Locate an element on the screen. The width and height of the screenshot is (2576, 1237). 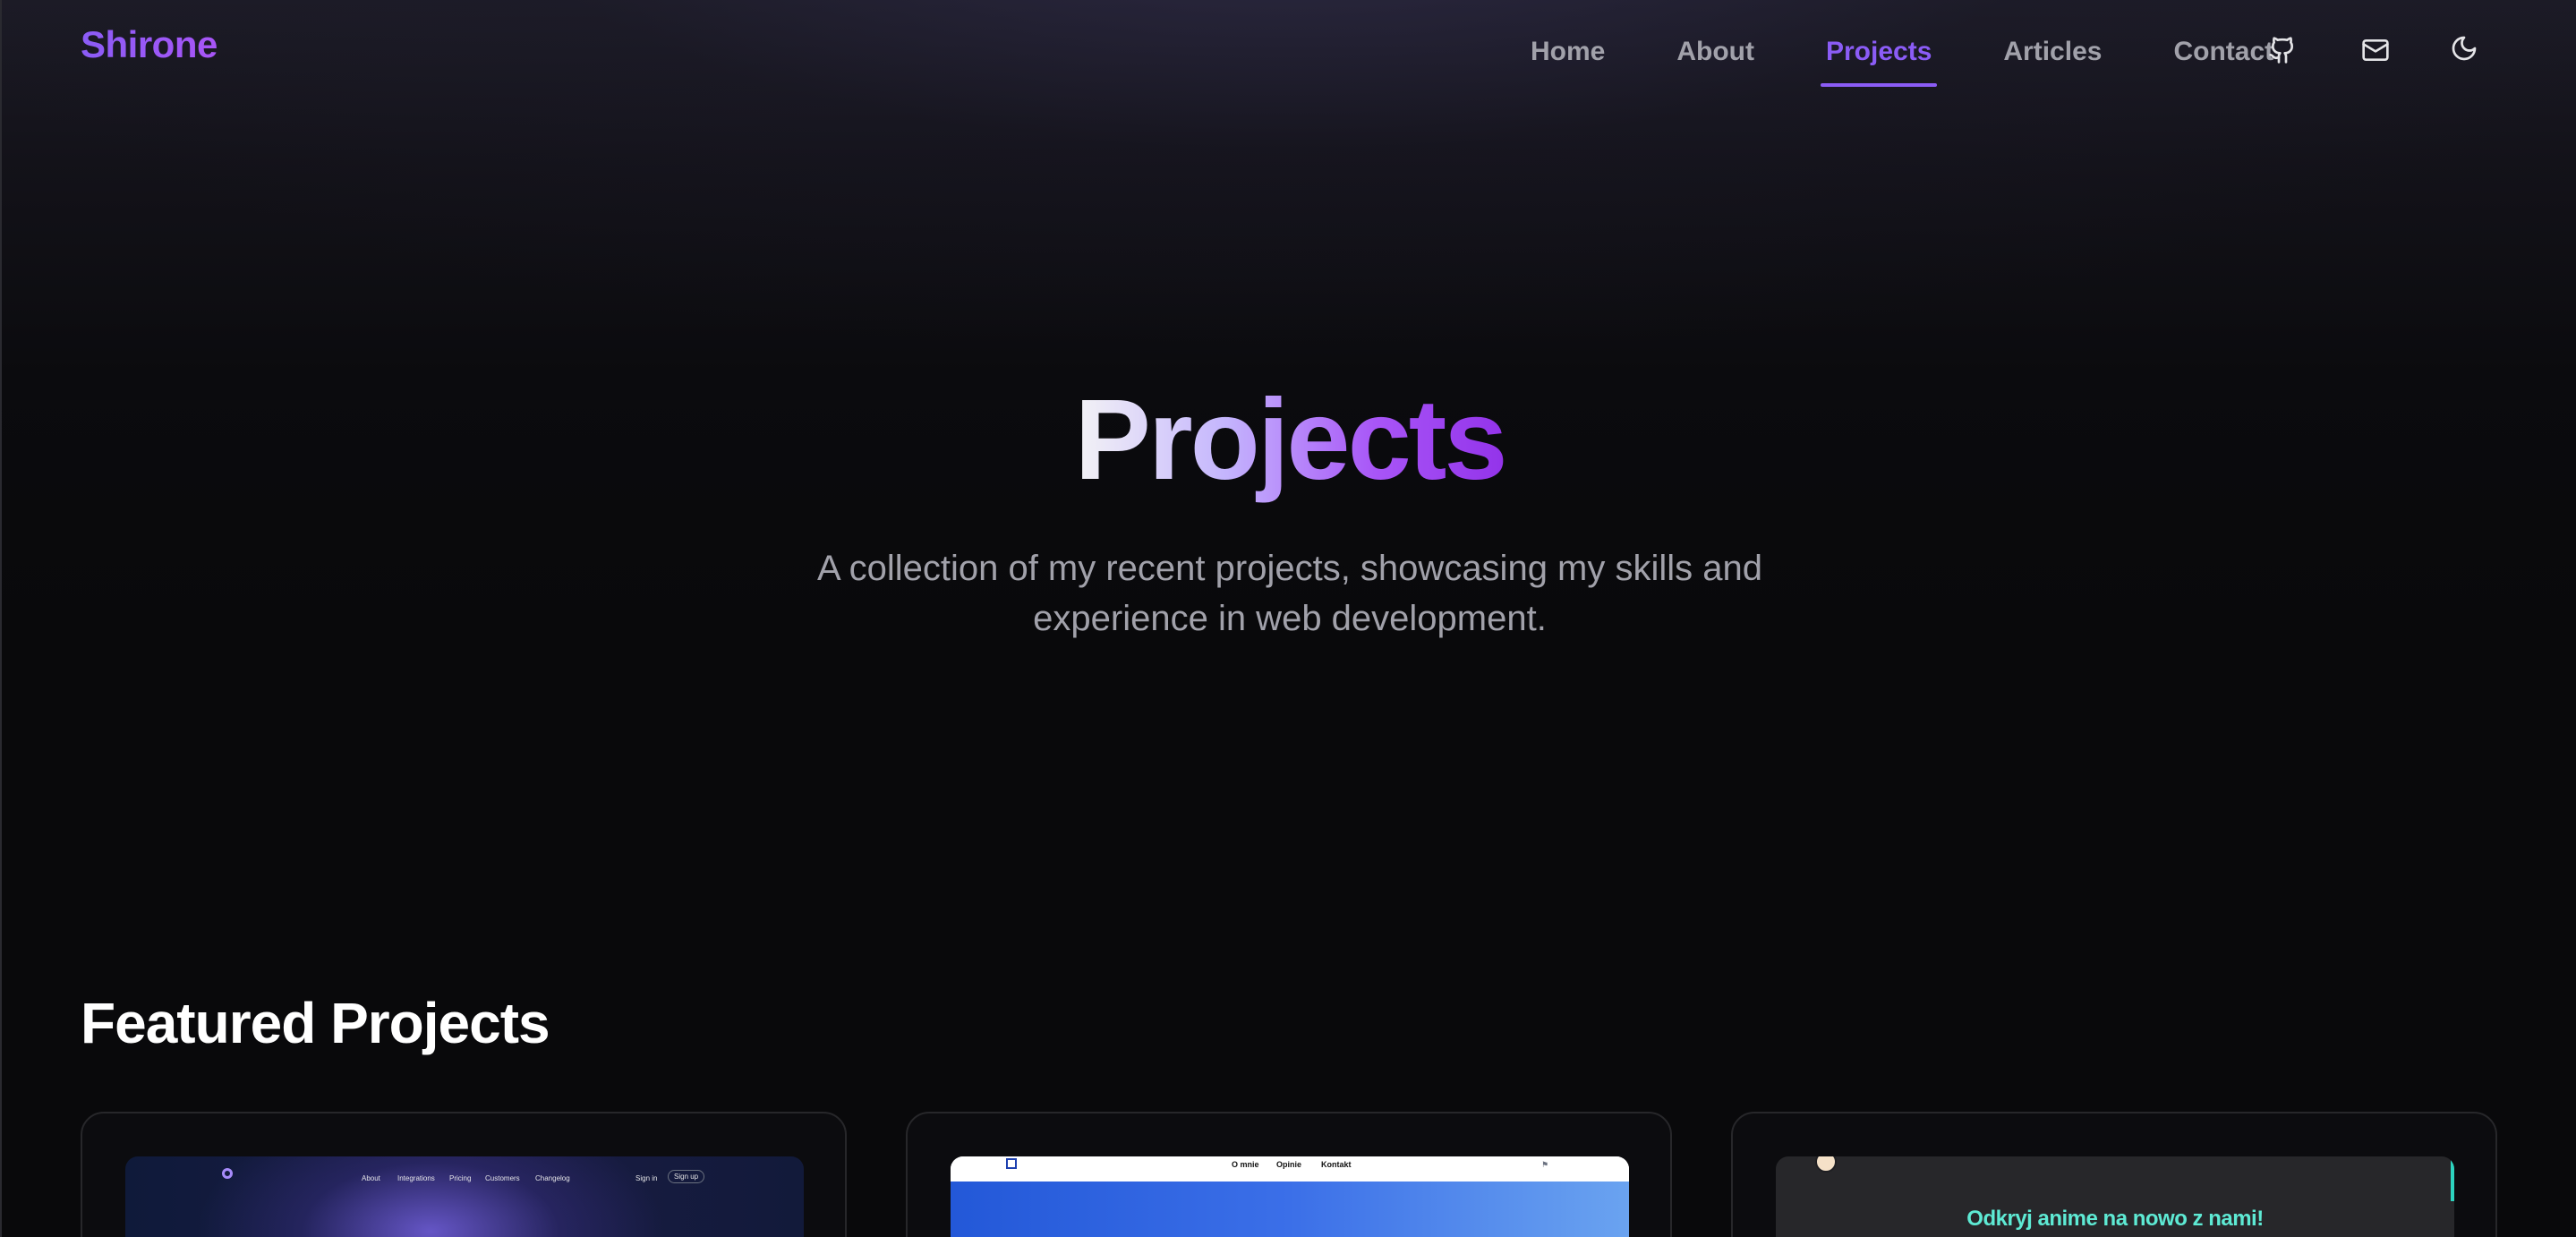
nav-articles: Articles is located at coordinates (2052, 52).